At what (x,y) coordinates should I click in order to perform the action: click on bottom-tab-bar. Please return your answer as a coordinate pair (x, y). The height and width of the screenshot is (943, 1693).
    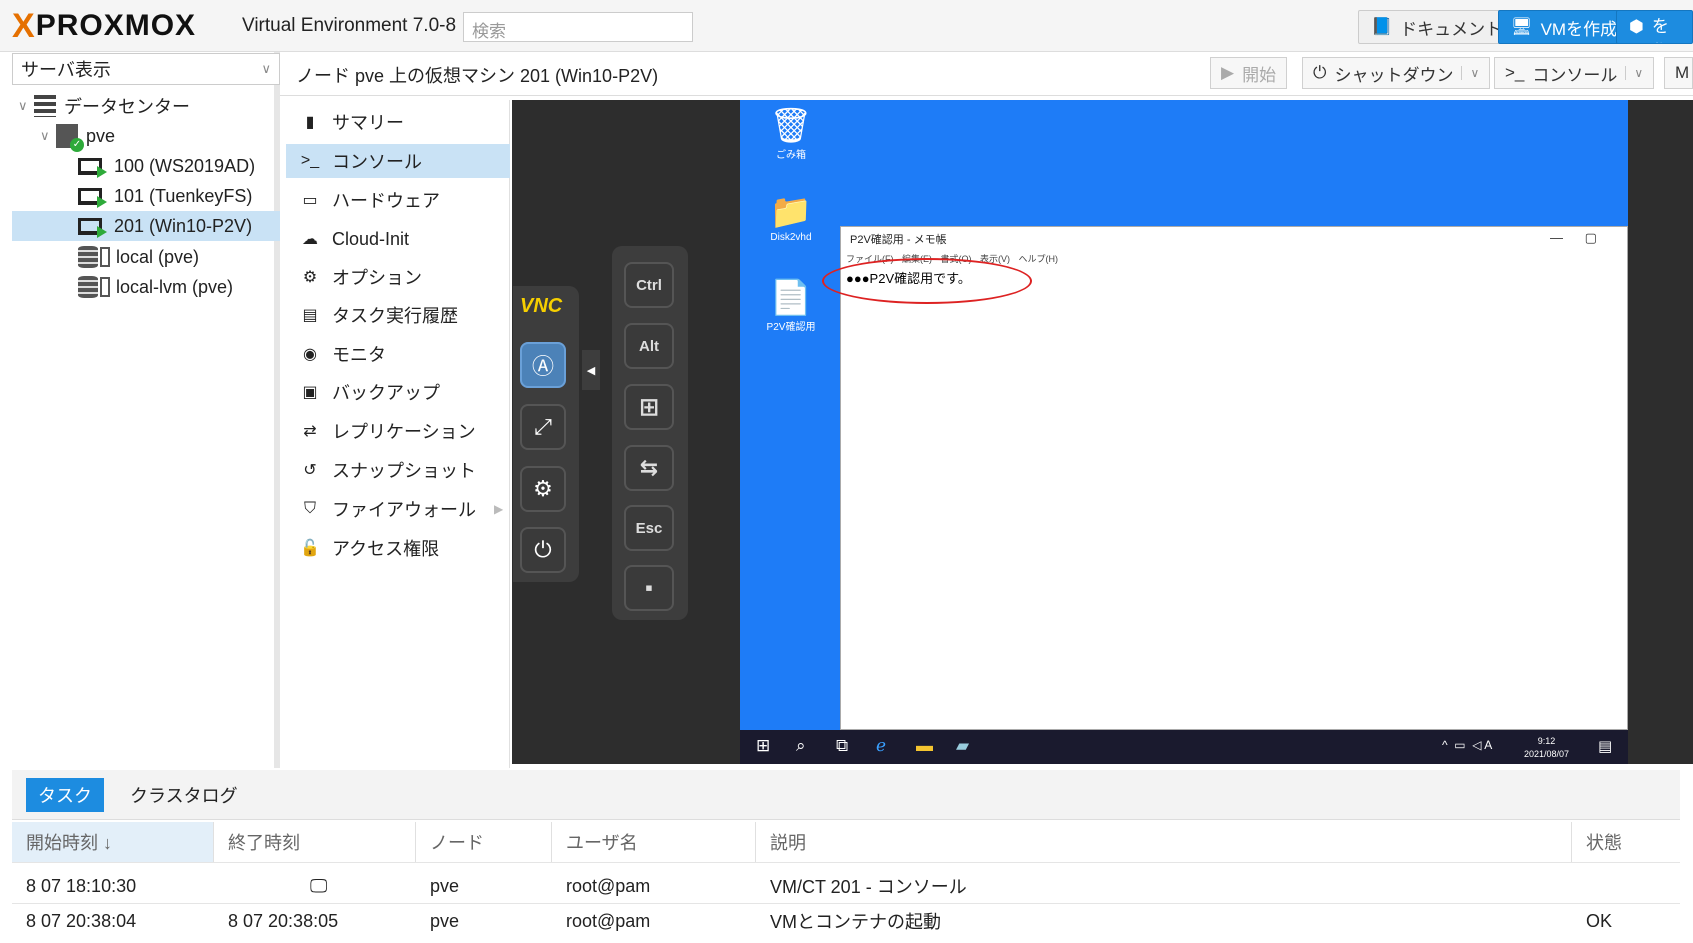
    Looking at the image, I should click on (846, 795).